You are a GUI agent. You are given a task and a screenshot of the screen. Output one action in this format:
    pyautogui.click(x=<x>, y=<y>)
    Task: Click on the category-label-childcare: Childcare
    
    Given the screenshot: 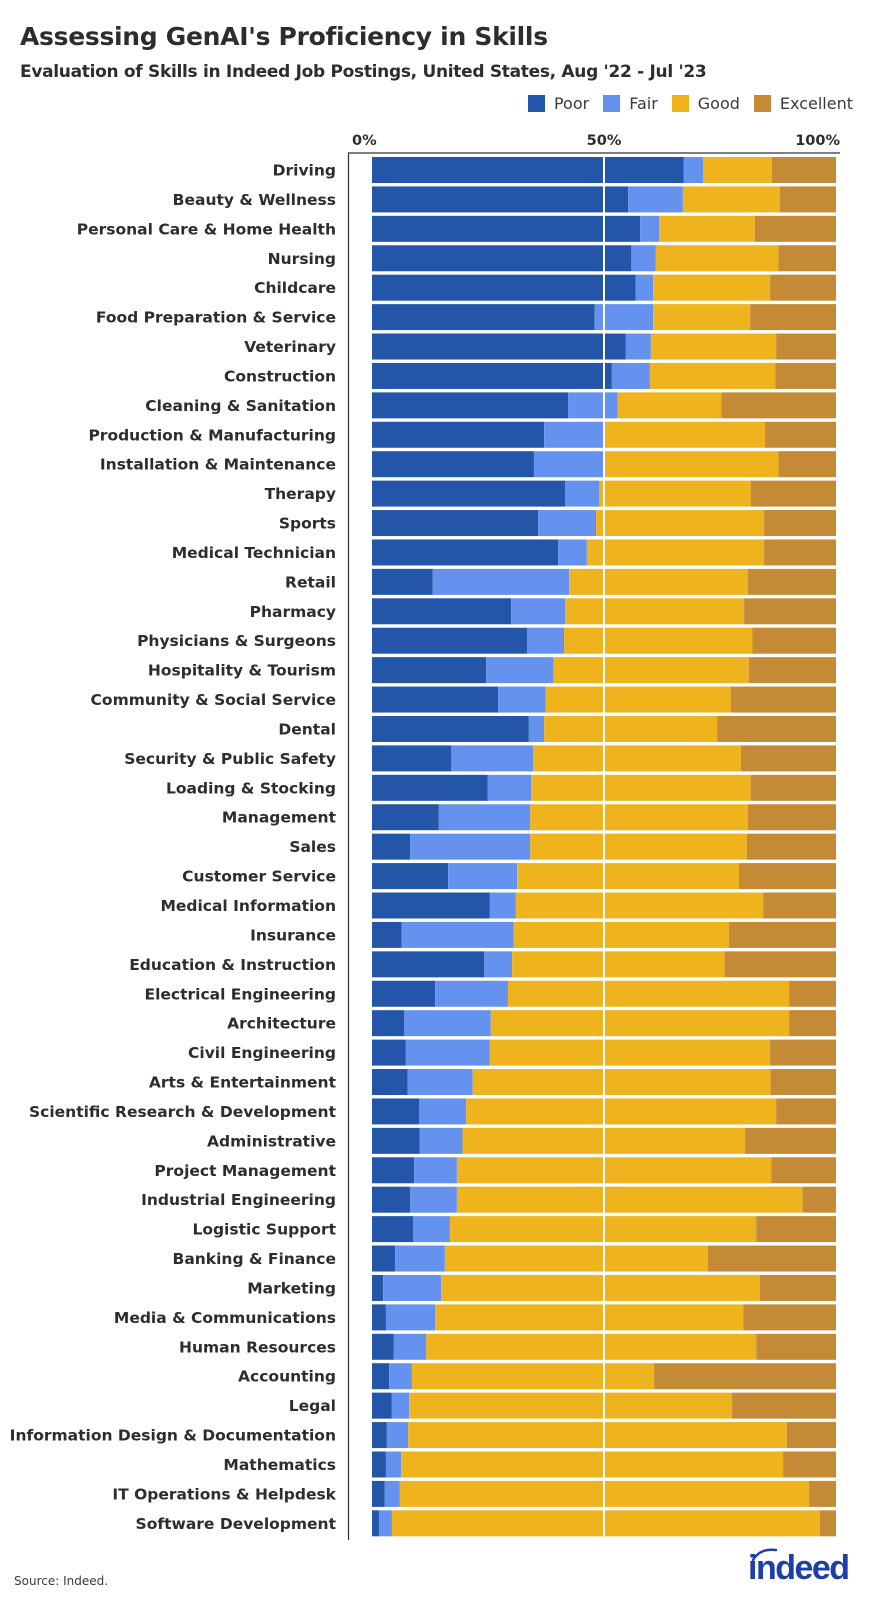 What is the action you would take?
    pyautogui.click(x=295, y=288)
    